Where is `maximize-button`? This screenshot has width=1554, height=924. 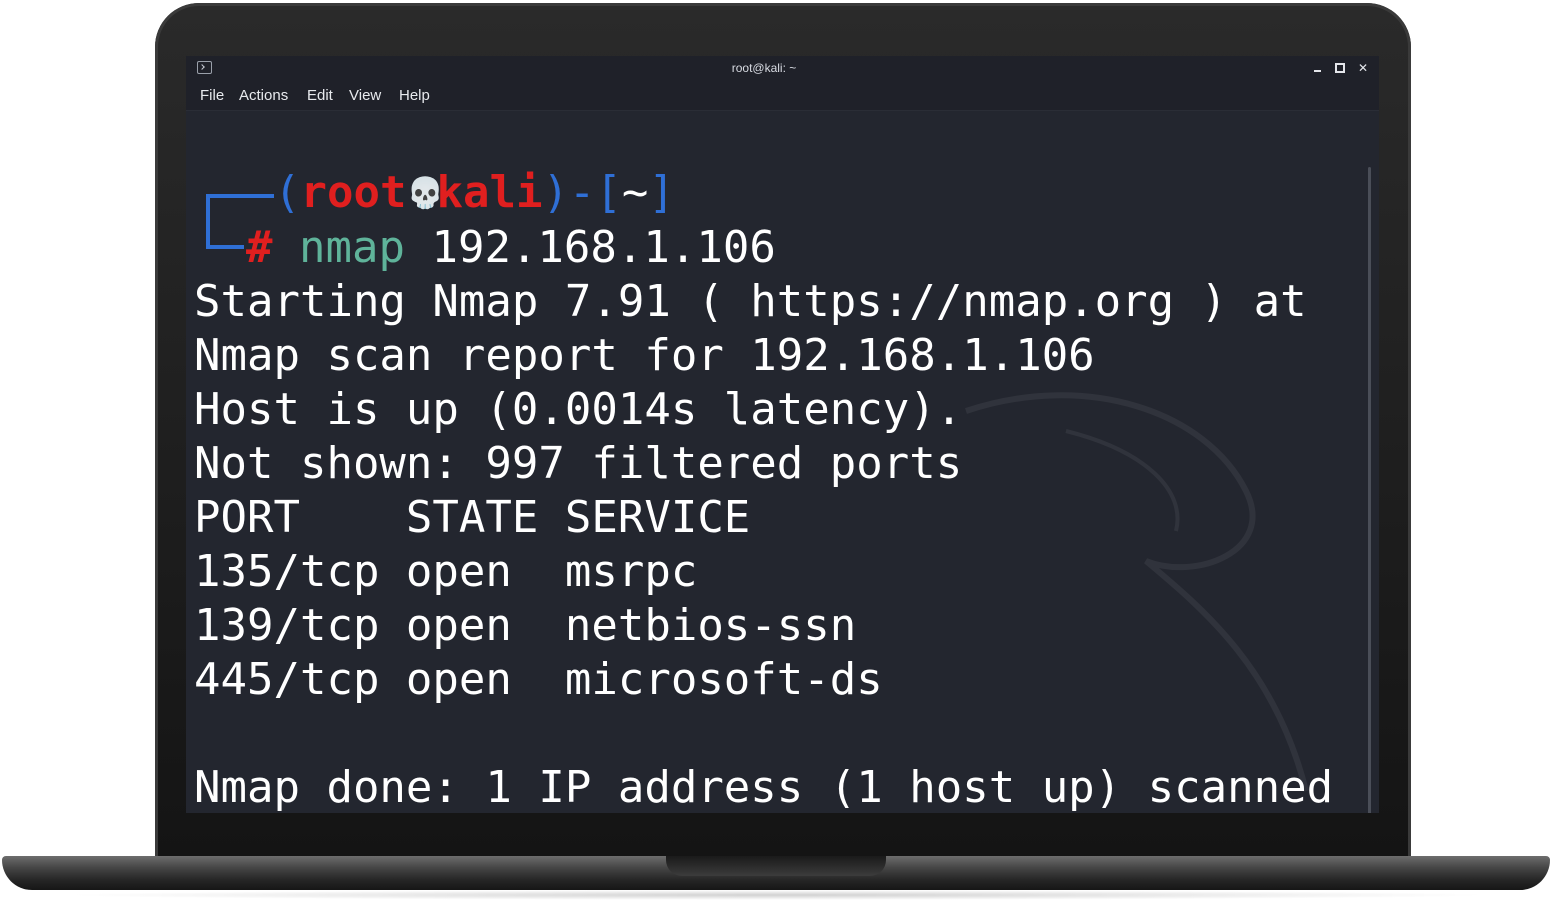 maximize-button is located at coordinates (1340, 68).